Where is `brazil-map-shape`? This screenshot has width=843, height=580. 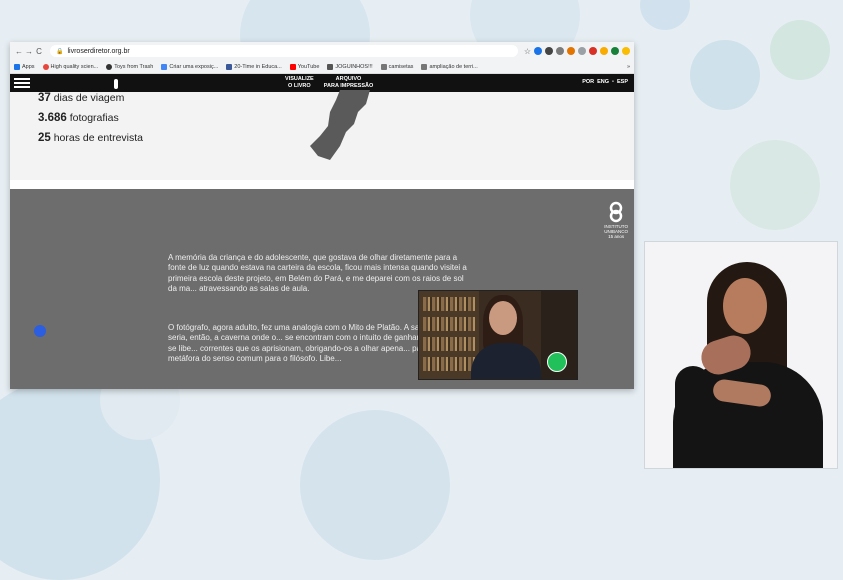 brazil-map-shape is located at coordinates (340, 125).